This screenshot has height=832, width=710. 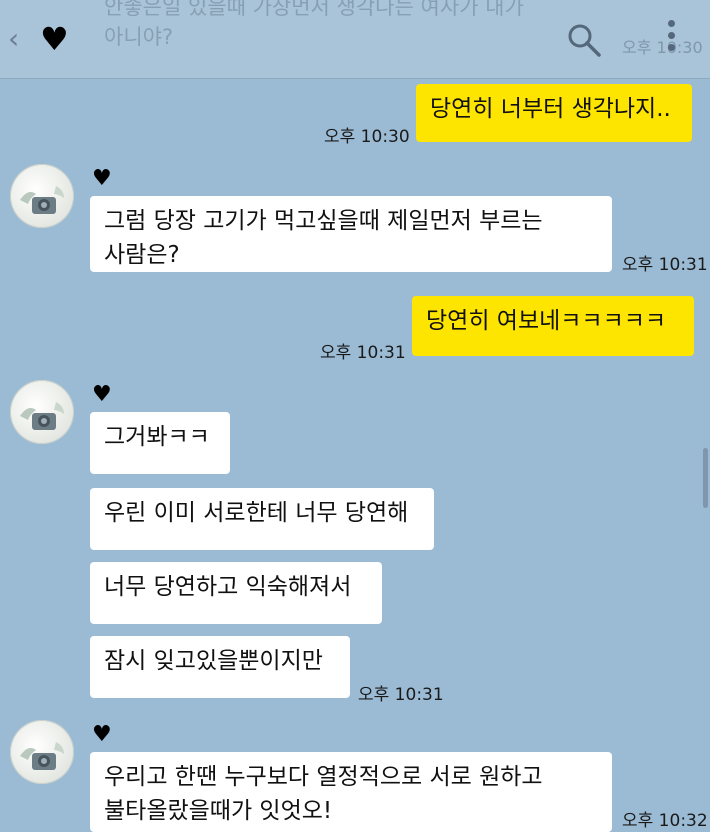 What do you see at coordinates (314, 24) in the screenshot?
I see `faded-previous-message: 안좋은일 있을때 가장먼저 생각나는 여자가 내가 아니야?` at bounding box center [314, 24].